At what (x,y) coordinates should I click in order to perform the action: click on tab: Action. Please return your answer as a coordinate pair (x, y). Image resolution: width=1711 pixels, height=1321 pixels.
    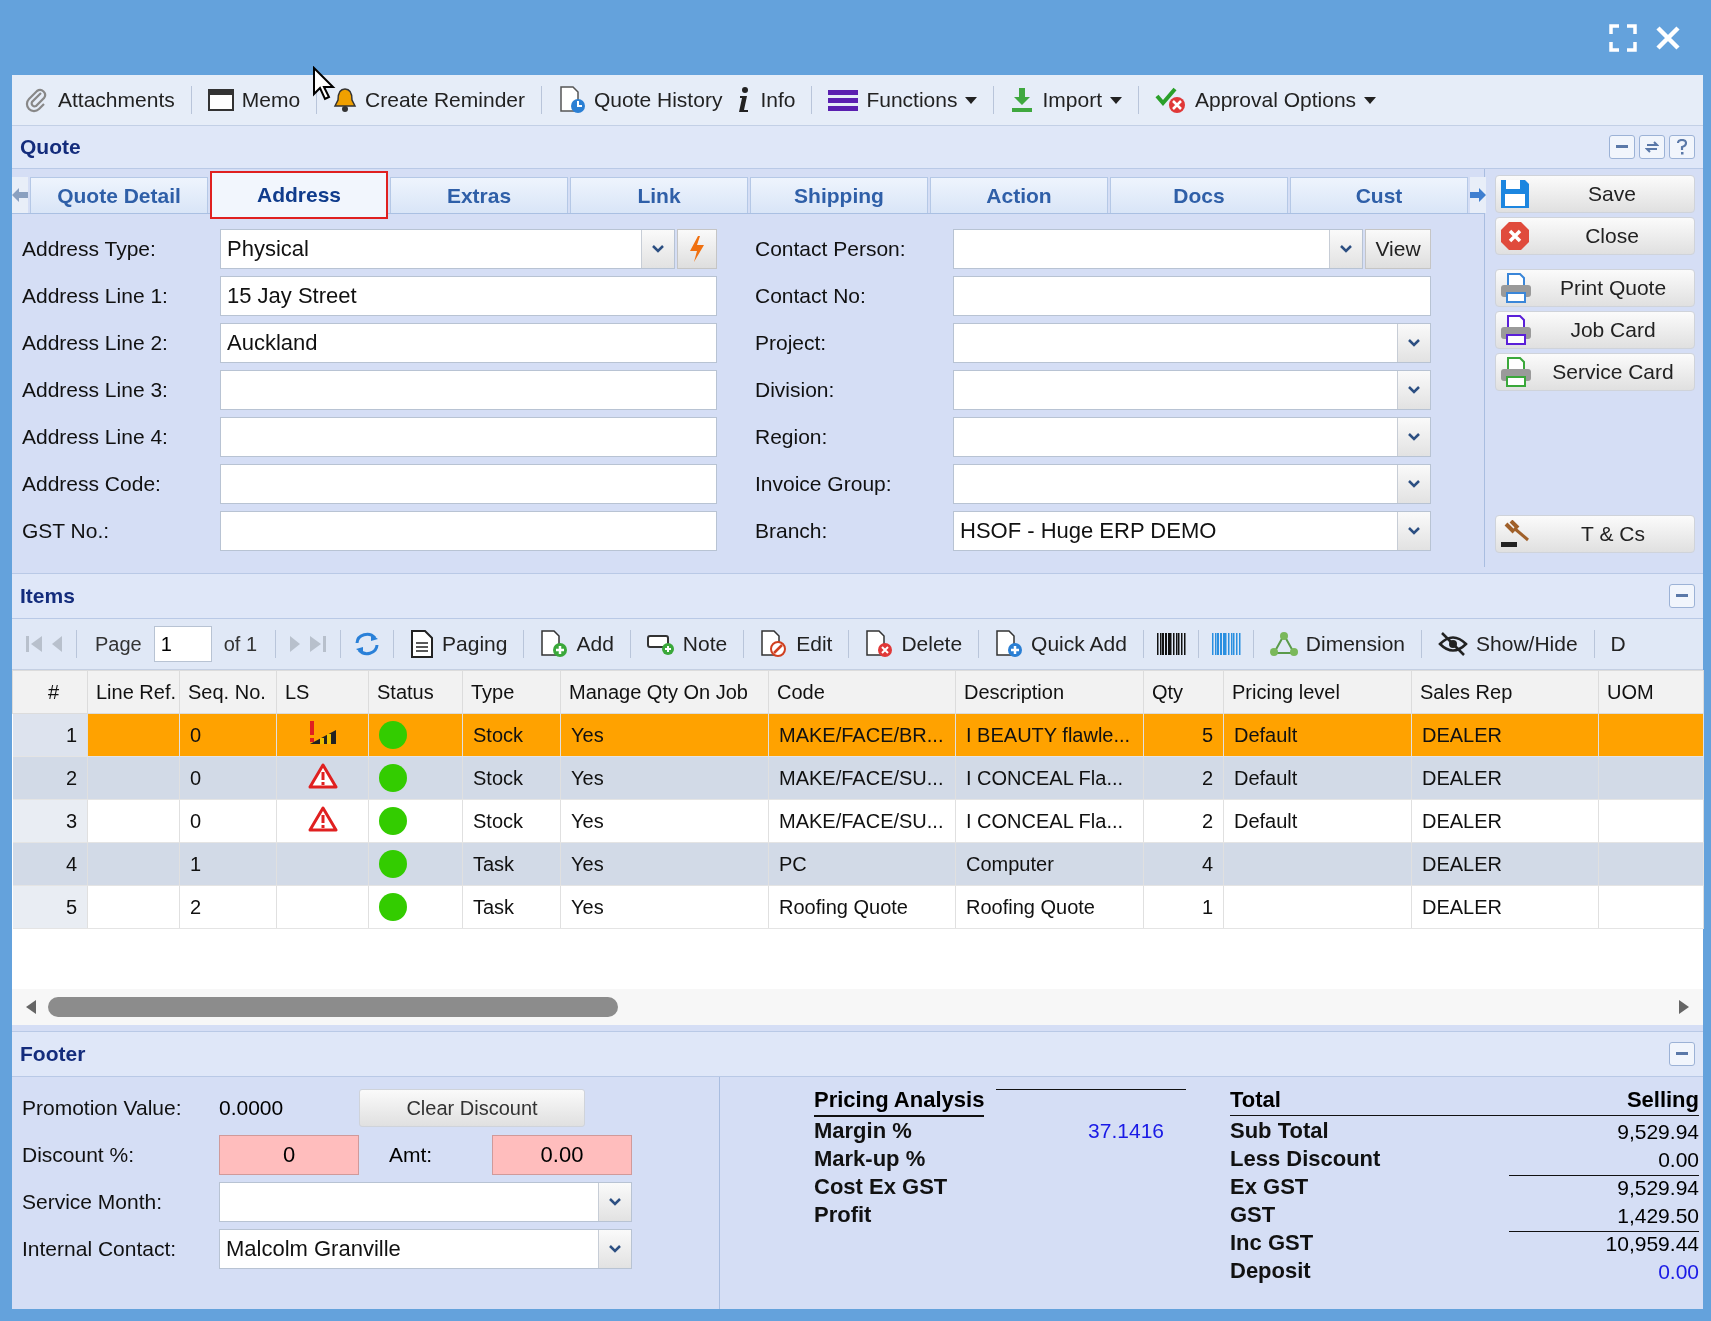
    Looking at the image, I should click on (1019, 195).